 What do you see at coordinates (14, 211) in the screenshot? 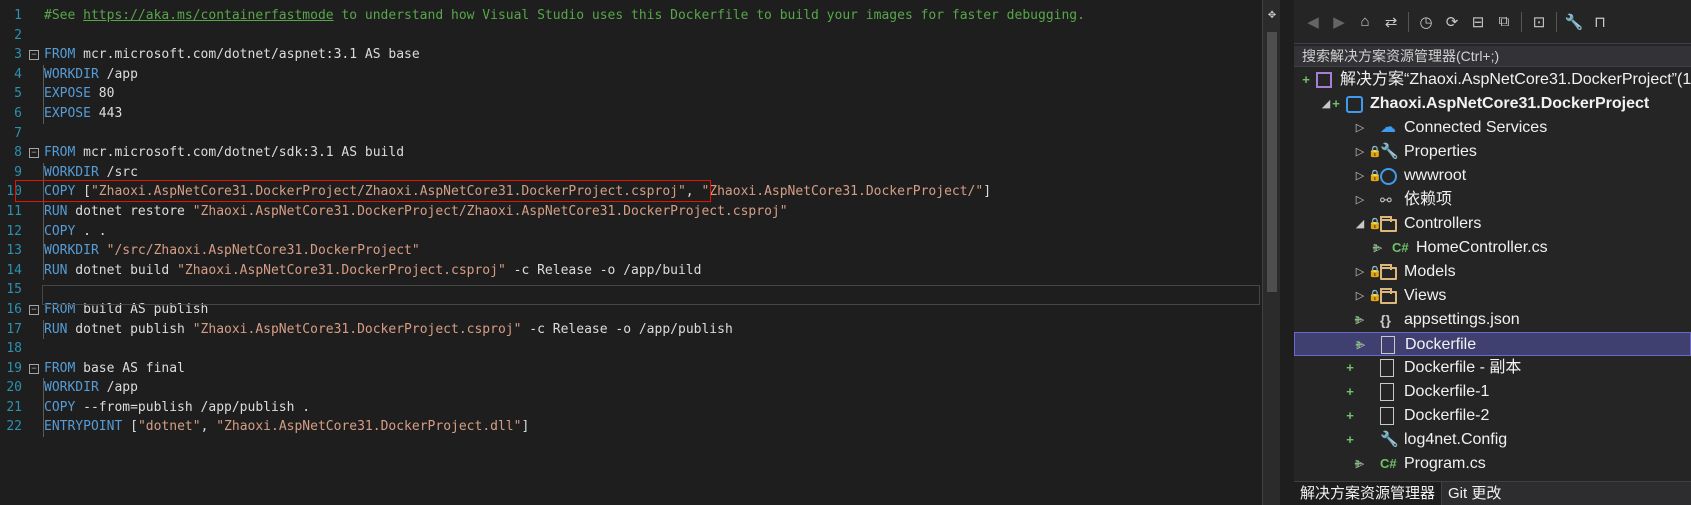
I see `line-number: 11` at bounding box center [14, 211].